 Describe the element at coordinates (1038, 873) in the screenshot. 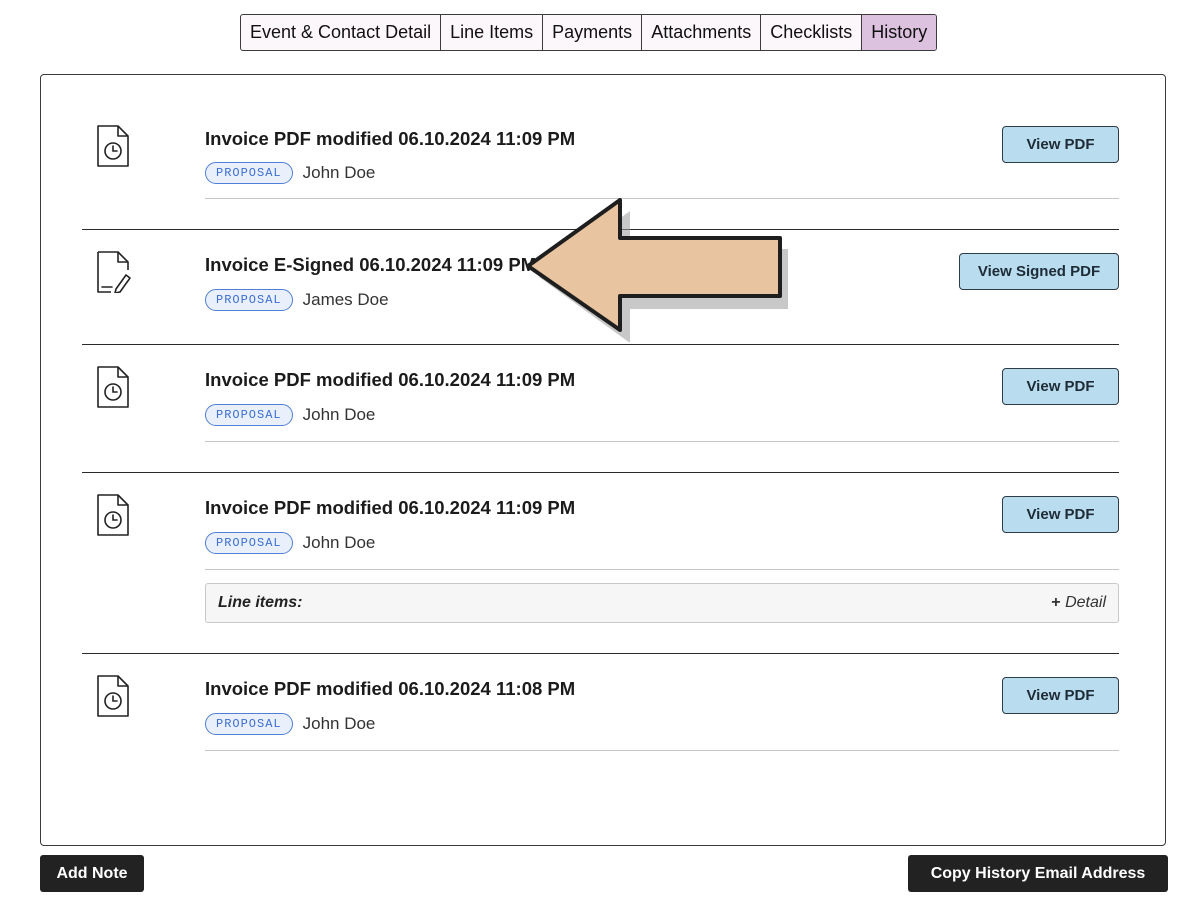

I see `copy-history-email-button: Copy History Email Address` at that location.